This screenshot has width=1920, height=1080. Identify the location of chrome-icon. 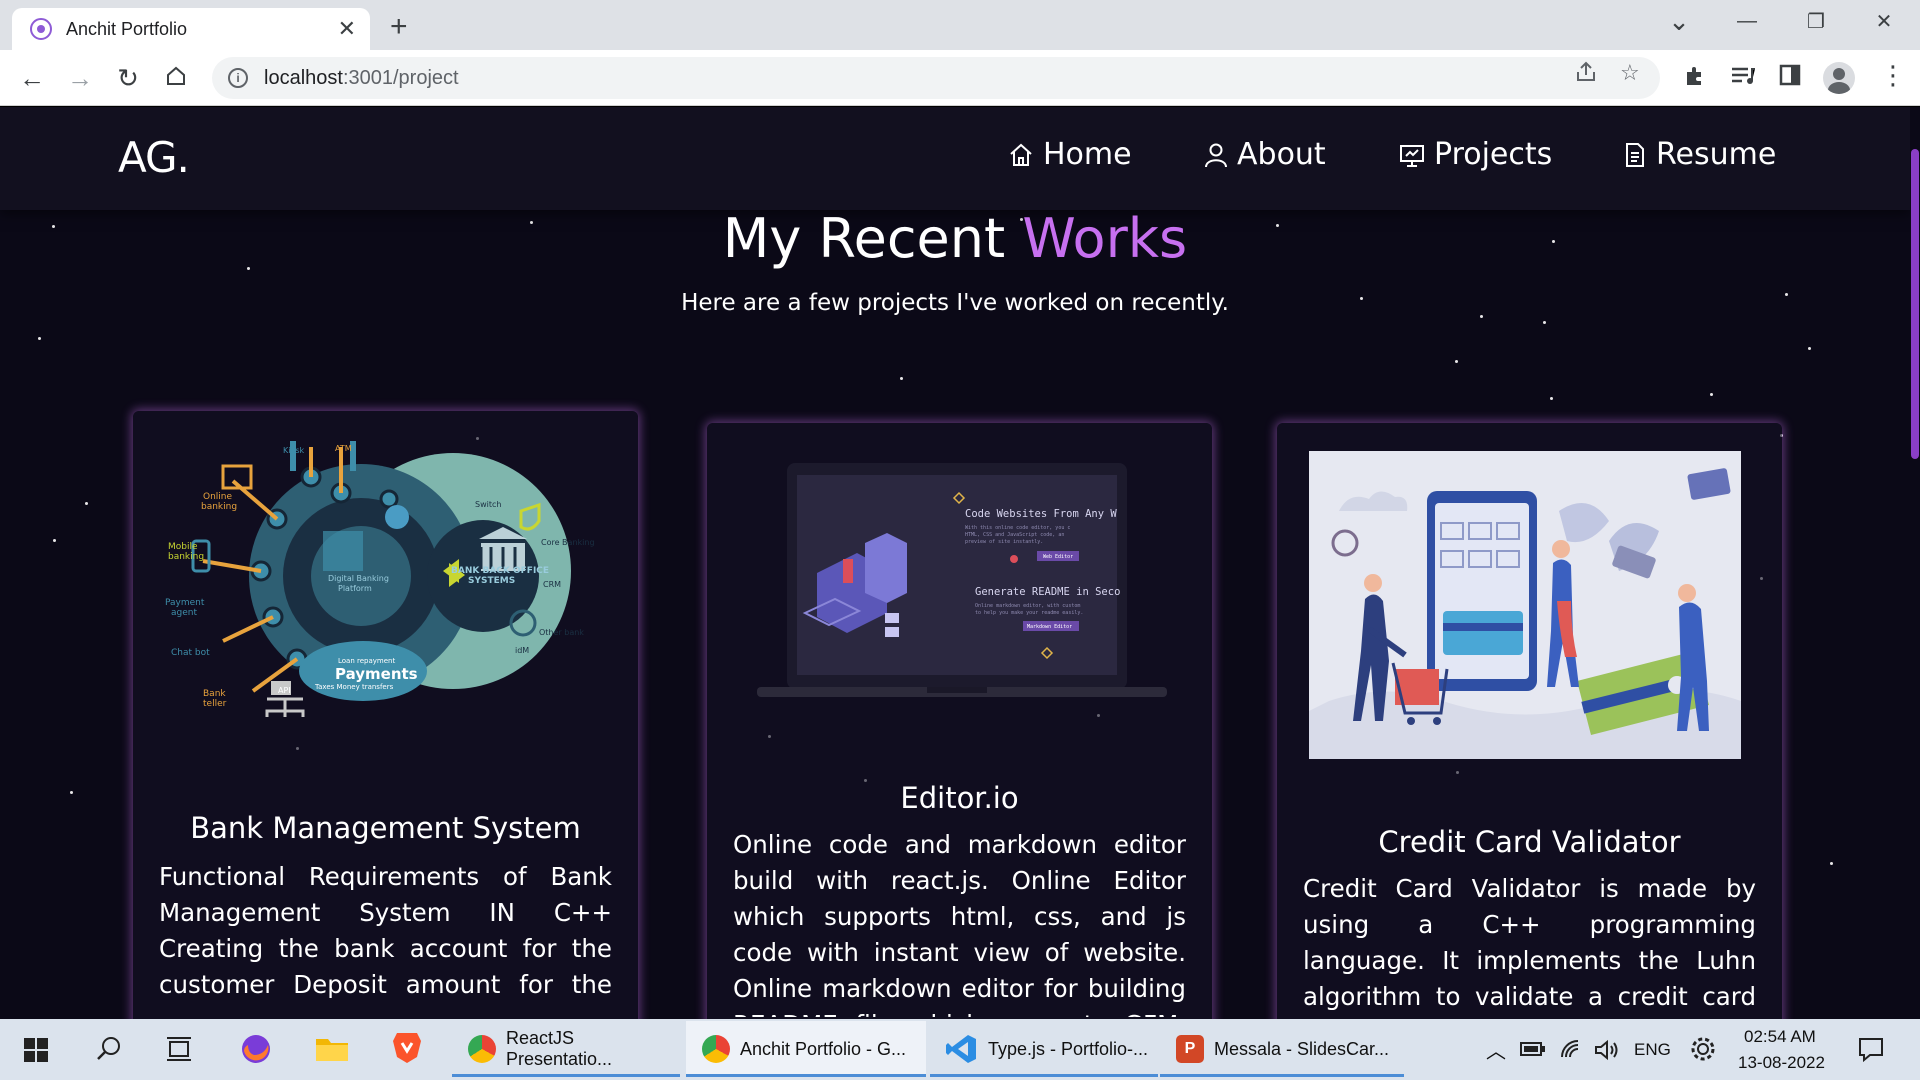
(482, 1049).